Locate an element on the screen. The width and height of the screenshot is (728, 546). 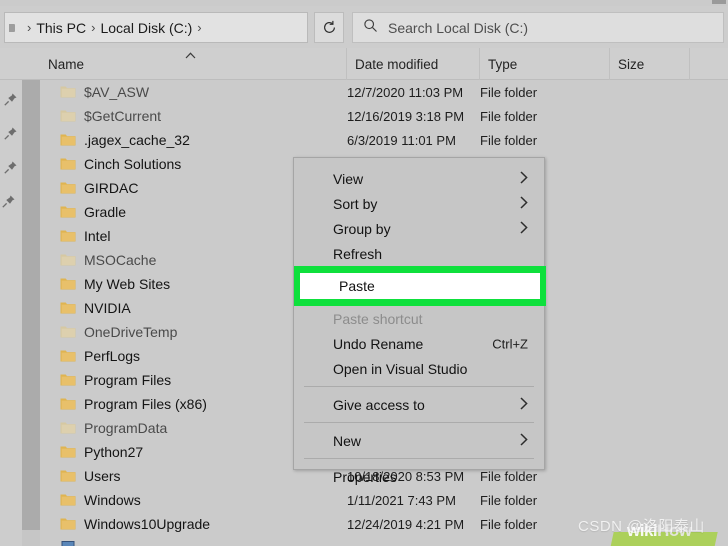
menu-item-paste-shortcut: Paste shortcut is located at coordinates (419, 318).